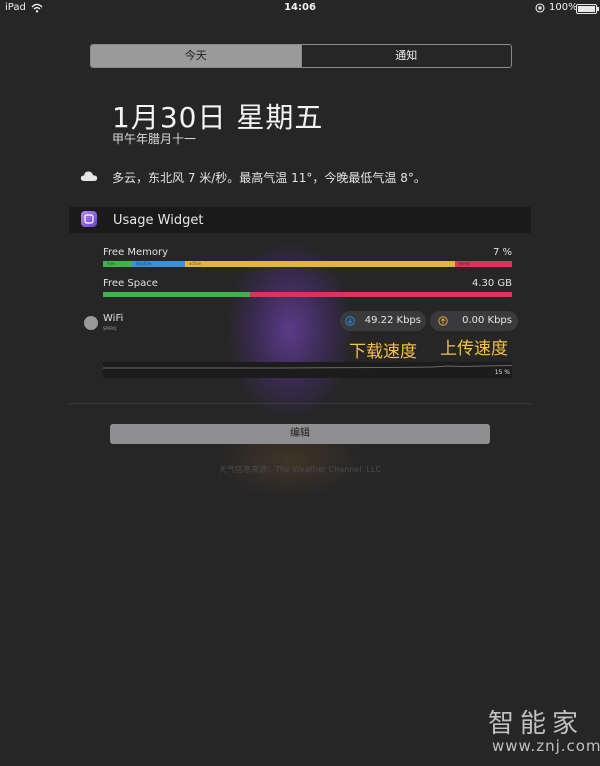  What do you see at coordinates (269, 178) in the screenshot?
I see `weather-summary: 多云，东北风 7 米/秒。最高气温 11°，今晚最低气温 8°。` at bounding box center [269, 178].